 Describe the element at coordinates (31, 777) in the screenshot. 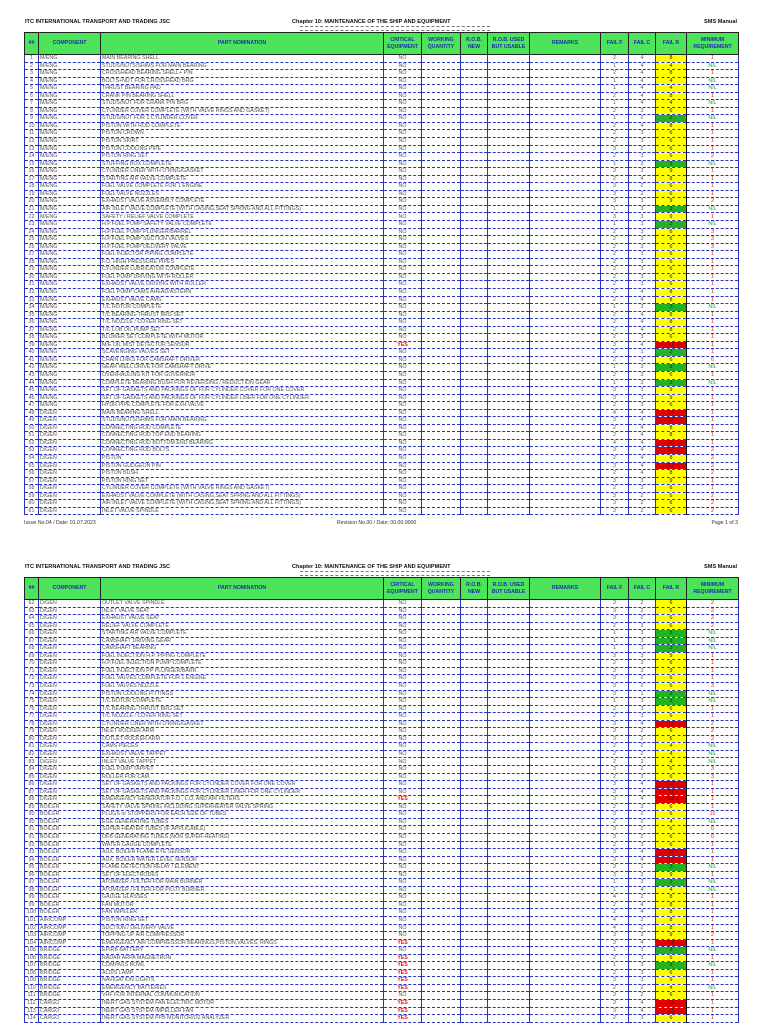

I see `cell-n: 85` at that location.